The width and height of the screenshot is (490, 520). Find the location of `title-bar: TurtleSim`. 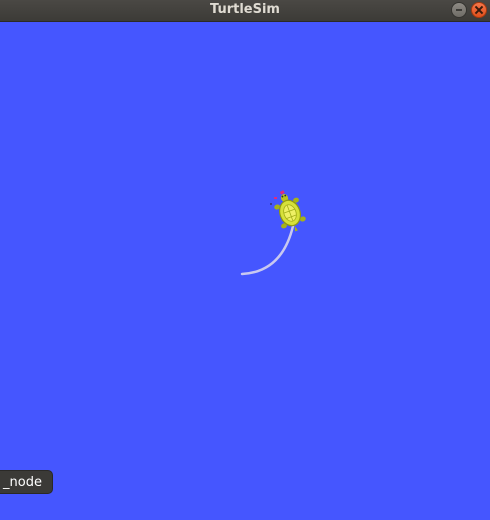

title-bar: TurtleSim is located at coordinates (245, 11).